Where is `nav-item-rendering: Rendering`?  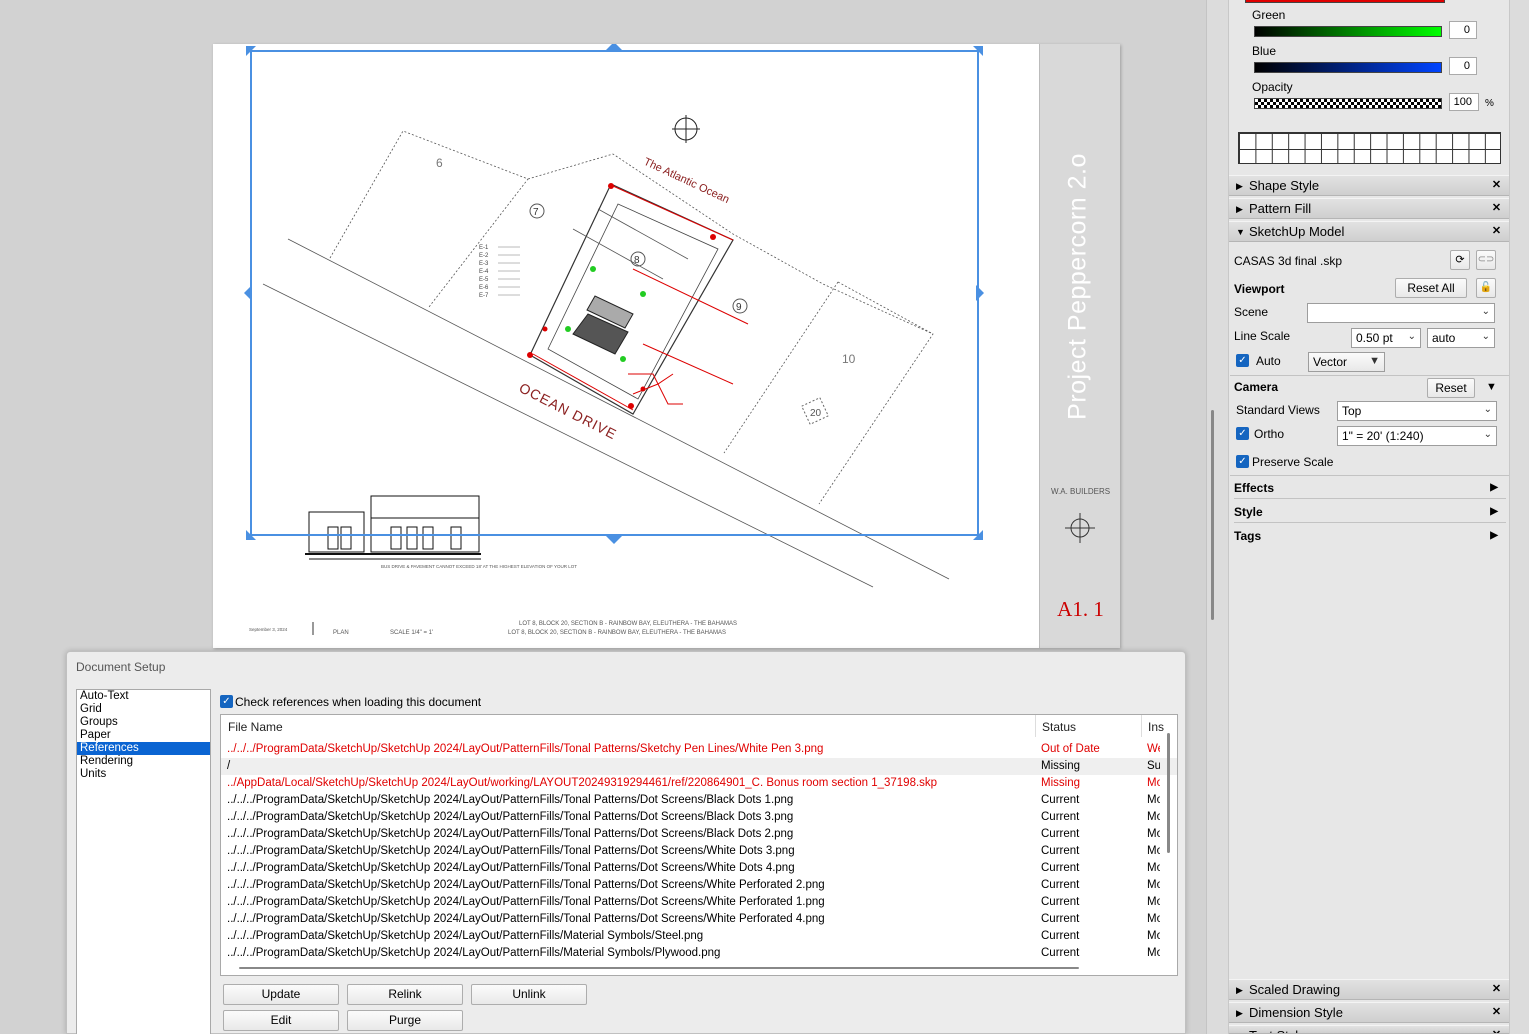 nav-item-rendering: Rendering is located at coordinates (143, 761).